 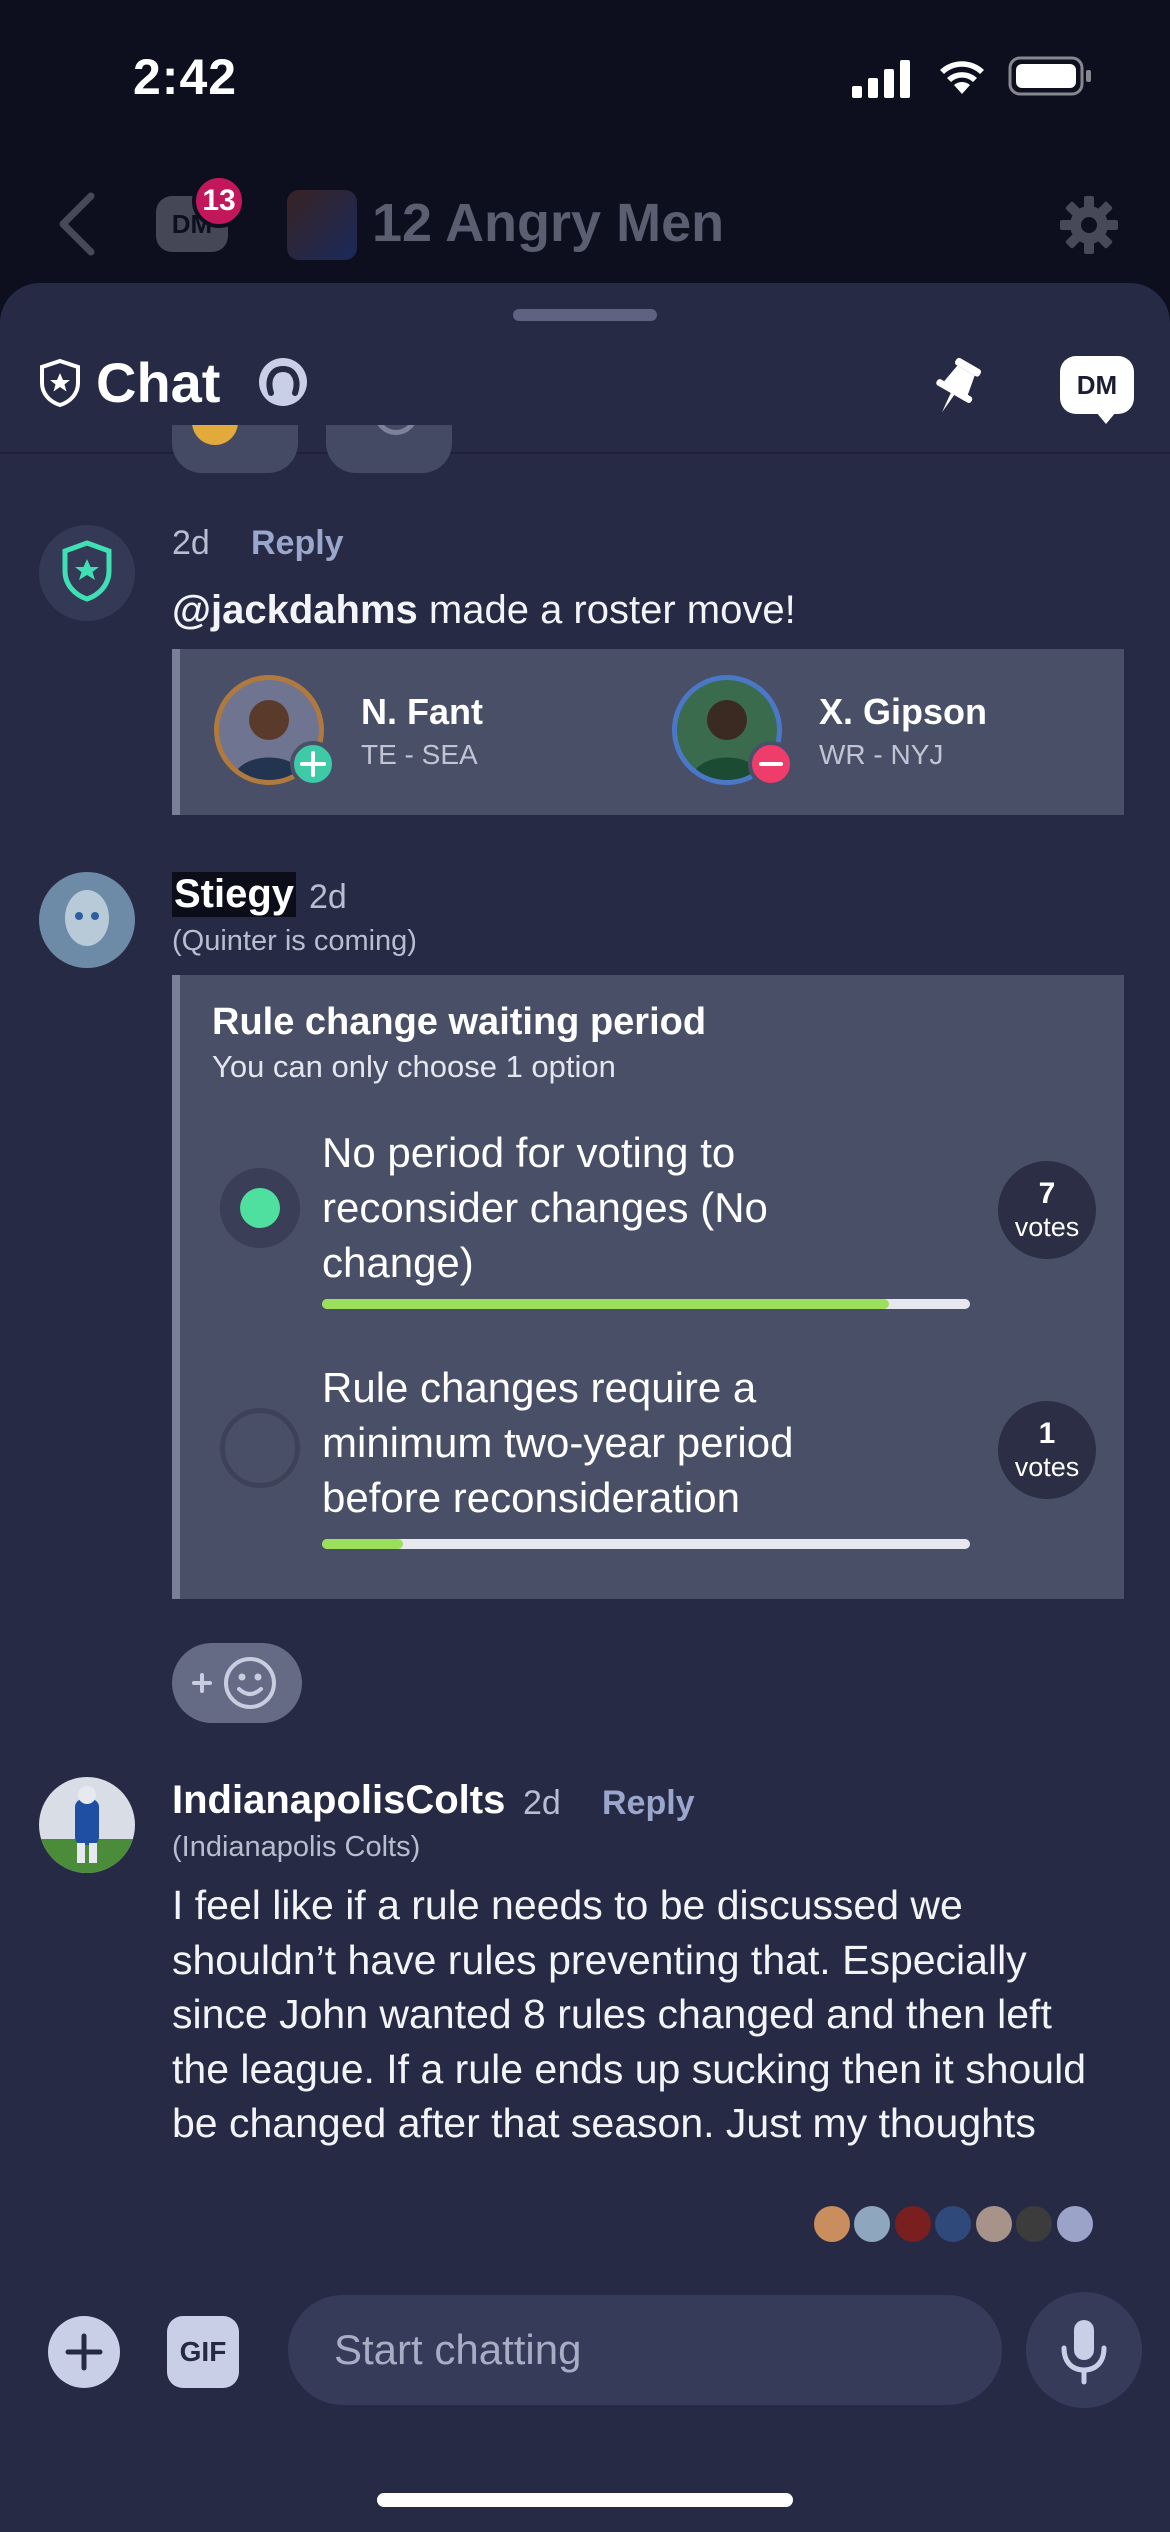 I want to click on chat-input, so click(x=645, y=2350).